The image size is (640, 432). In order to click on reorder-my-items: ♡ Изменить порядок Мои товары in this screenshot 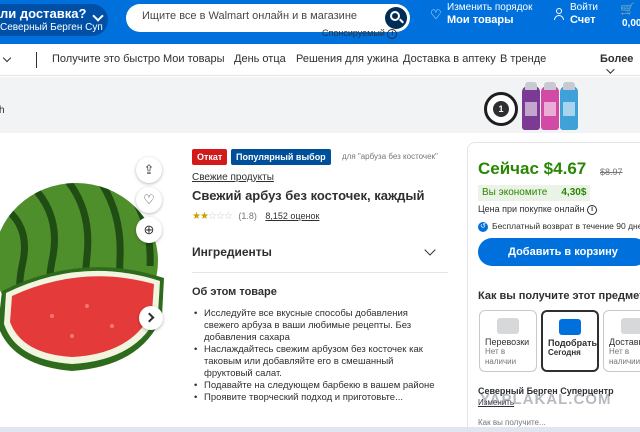, I will do `click(485, 17)`.